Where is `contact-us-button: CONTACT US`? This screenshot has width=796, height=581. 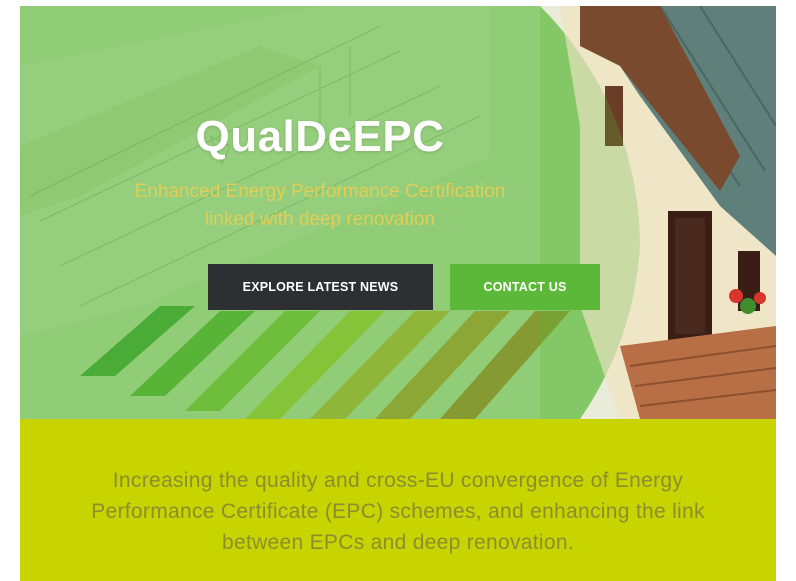
contact-us-button: CONTACT US is located at coordinates (525, 287).